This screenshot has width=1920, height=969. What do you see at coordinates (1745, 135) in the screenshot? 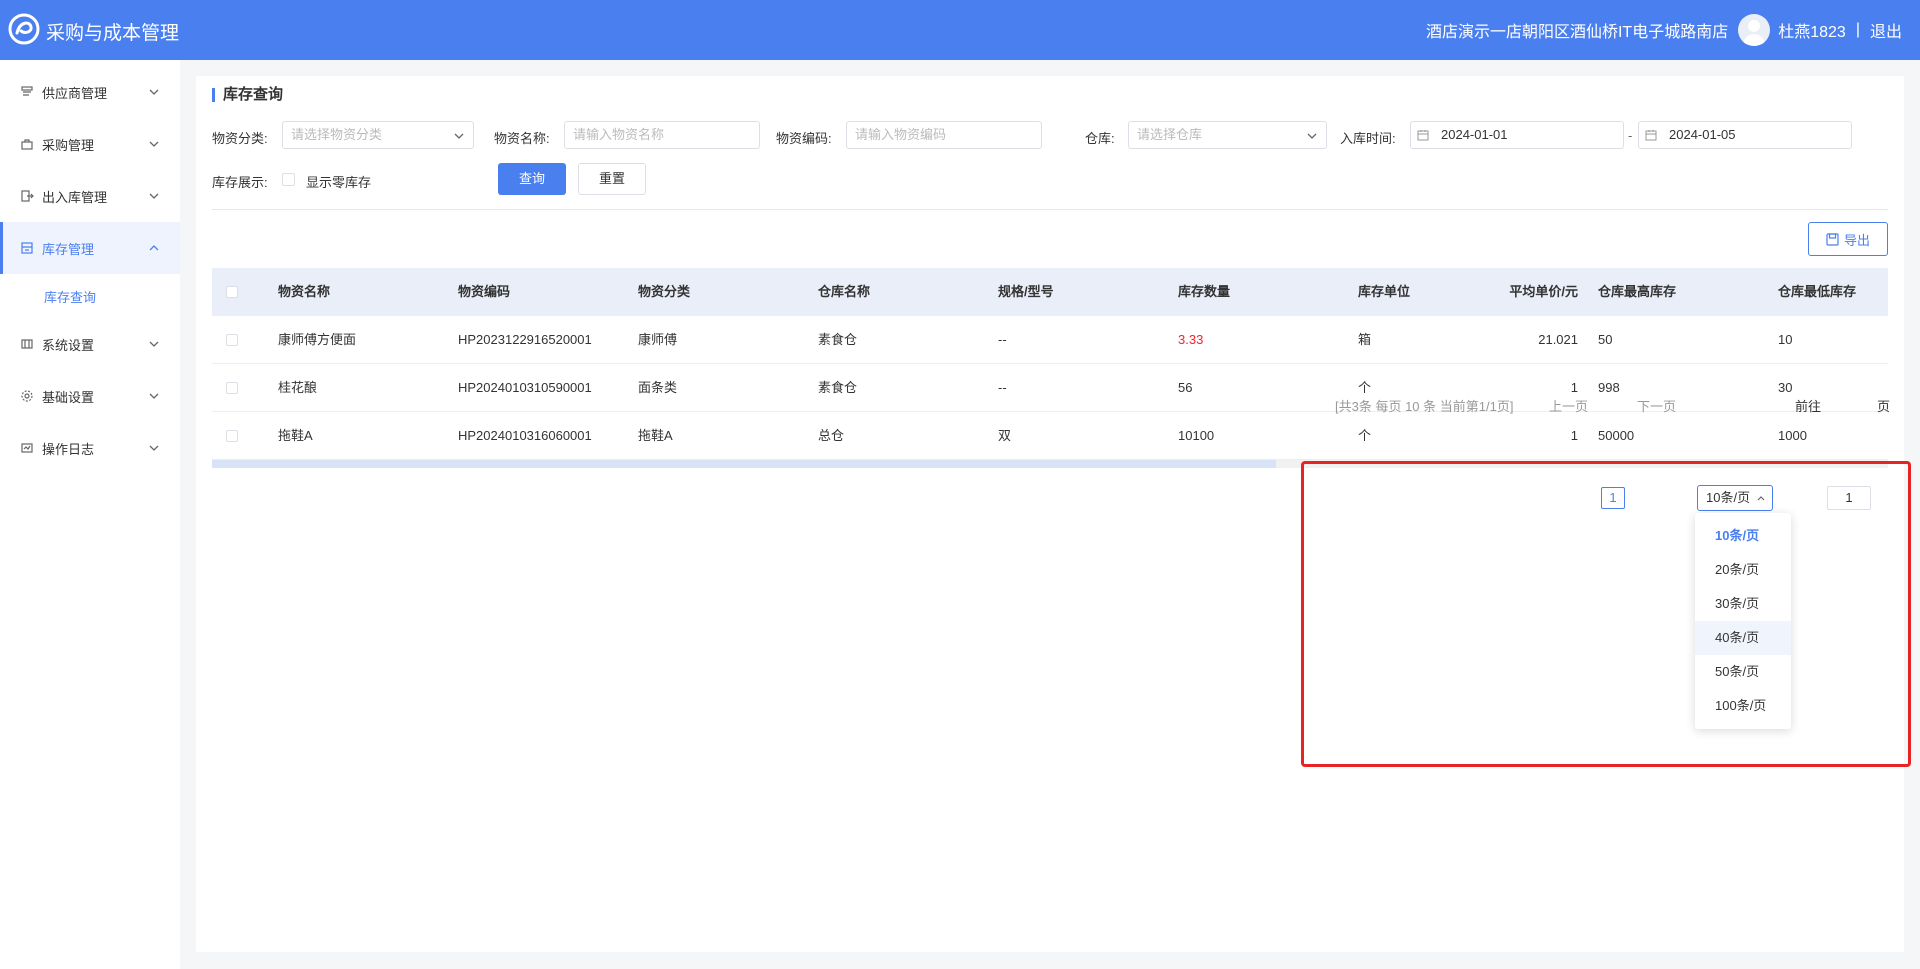
I see `date-end-input: 2024-01-05` at bounding box center [1745, 135].